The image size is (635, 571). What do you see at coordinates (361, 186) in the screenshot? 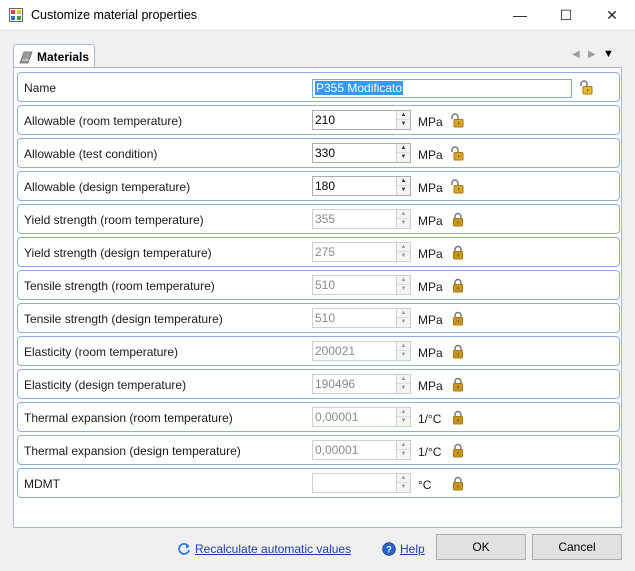
I see `property-value-spinbox: 180 ▲ ▼` at bounding box center [361, 186].